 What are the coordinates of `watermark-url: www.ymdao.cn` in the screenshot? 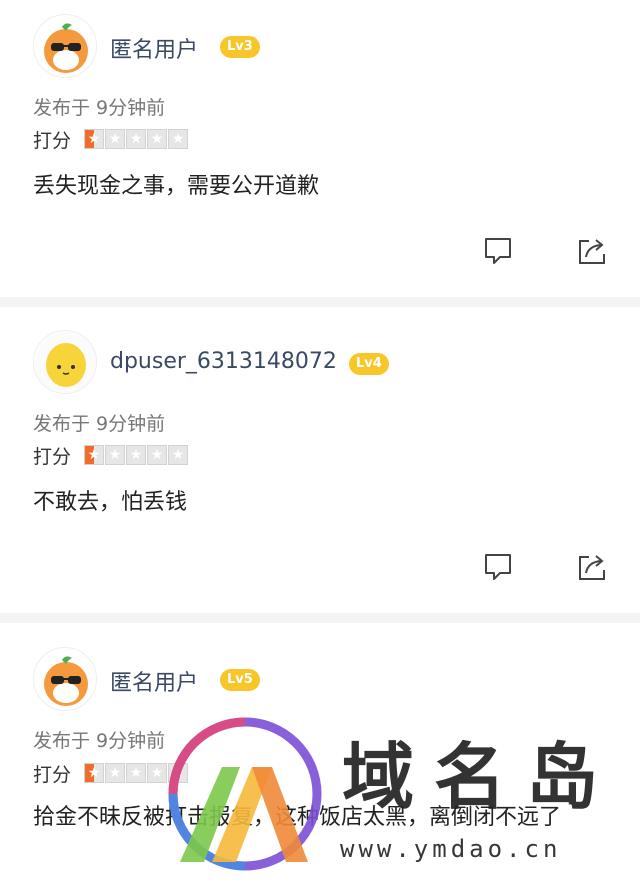 It's located at (451, 849).